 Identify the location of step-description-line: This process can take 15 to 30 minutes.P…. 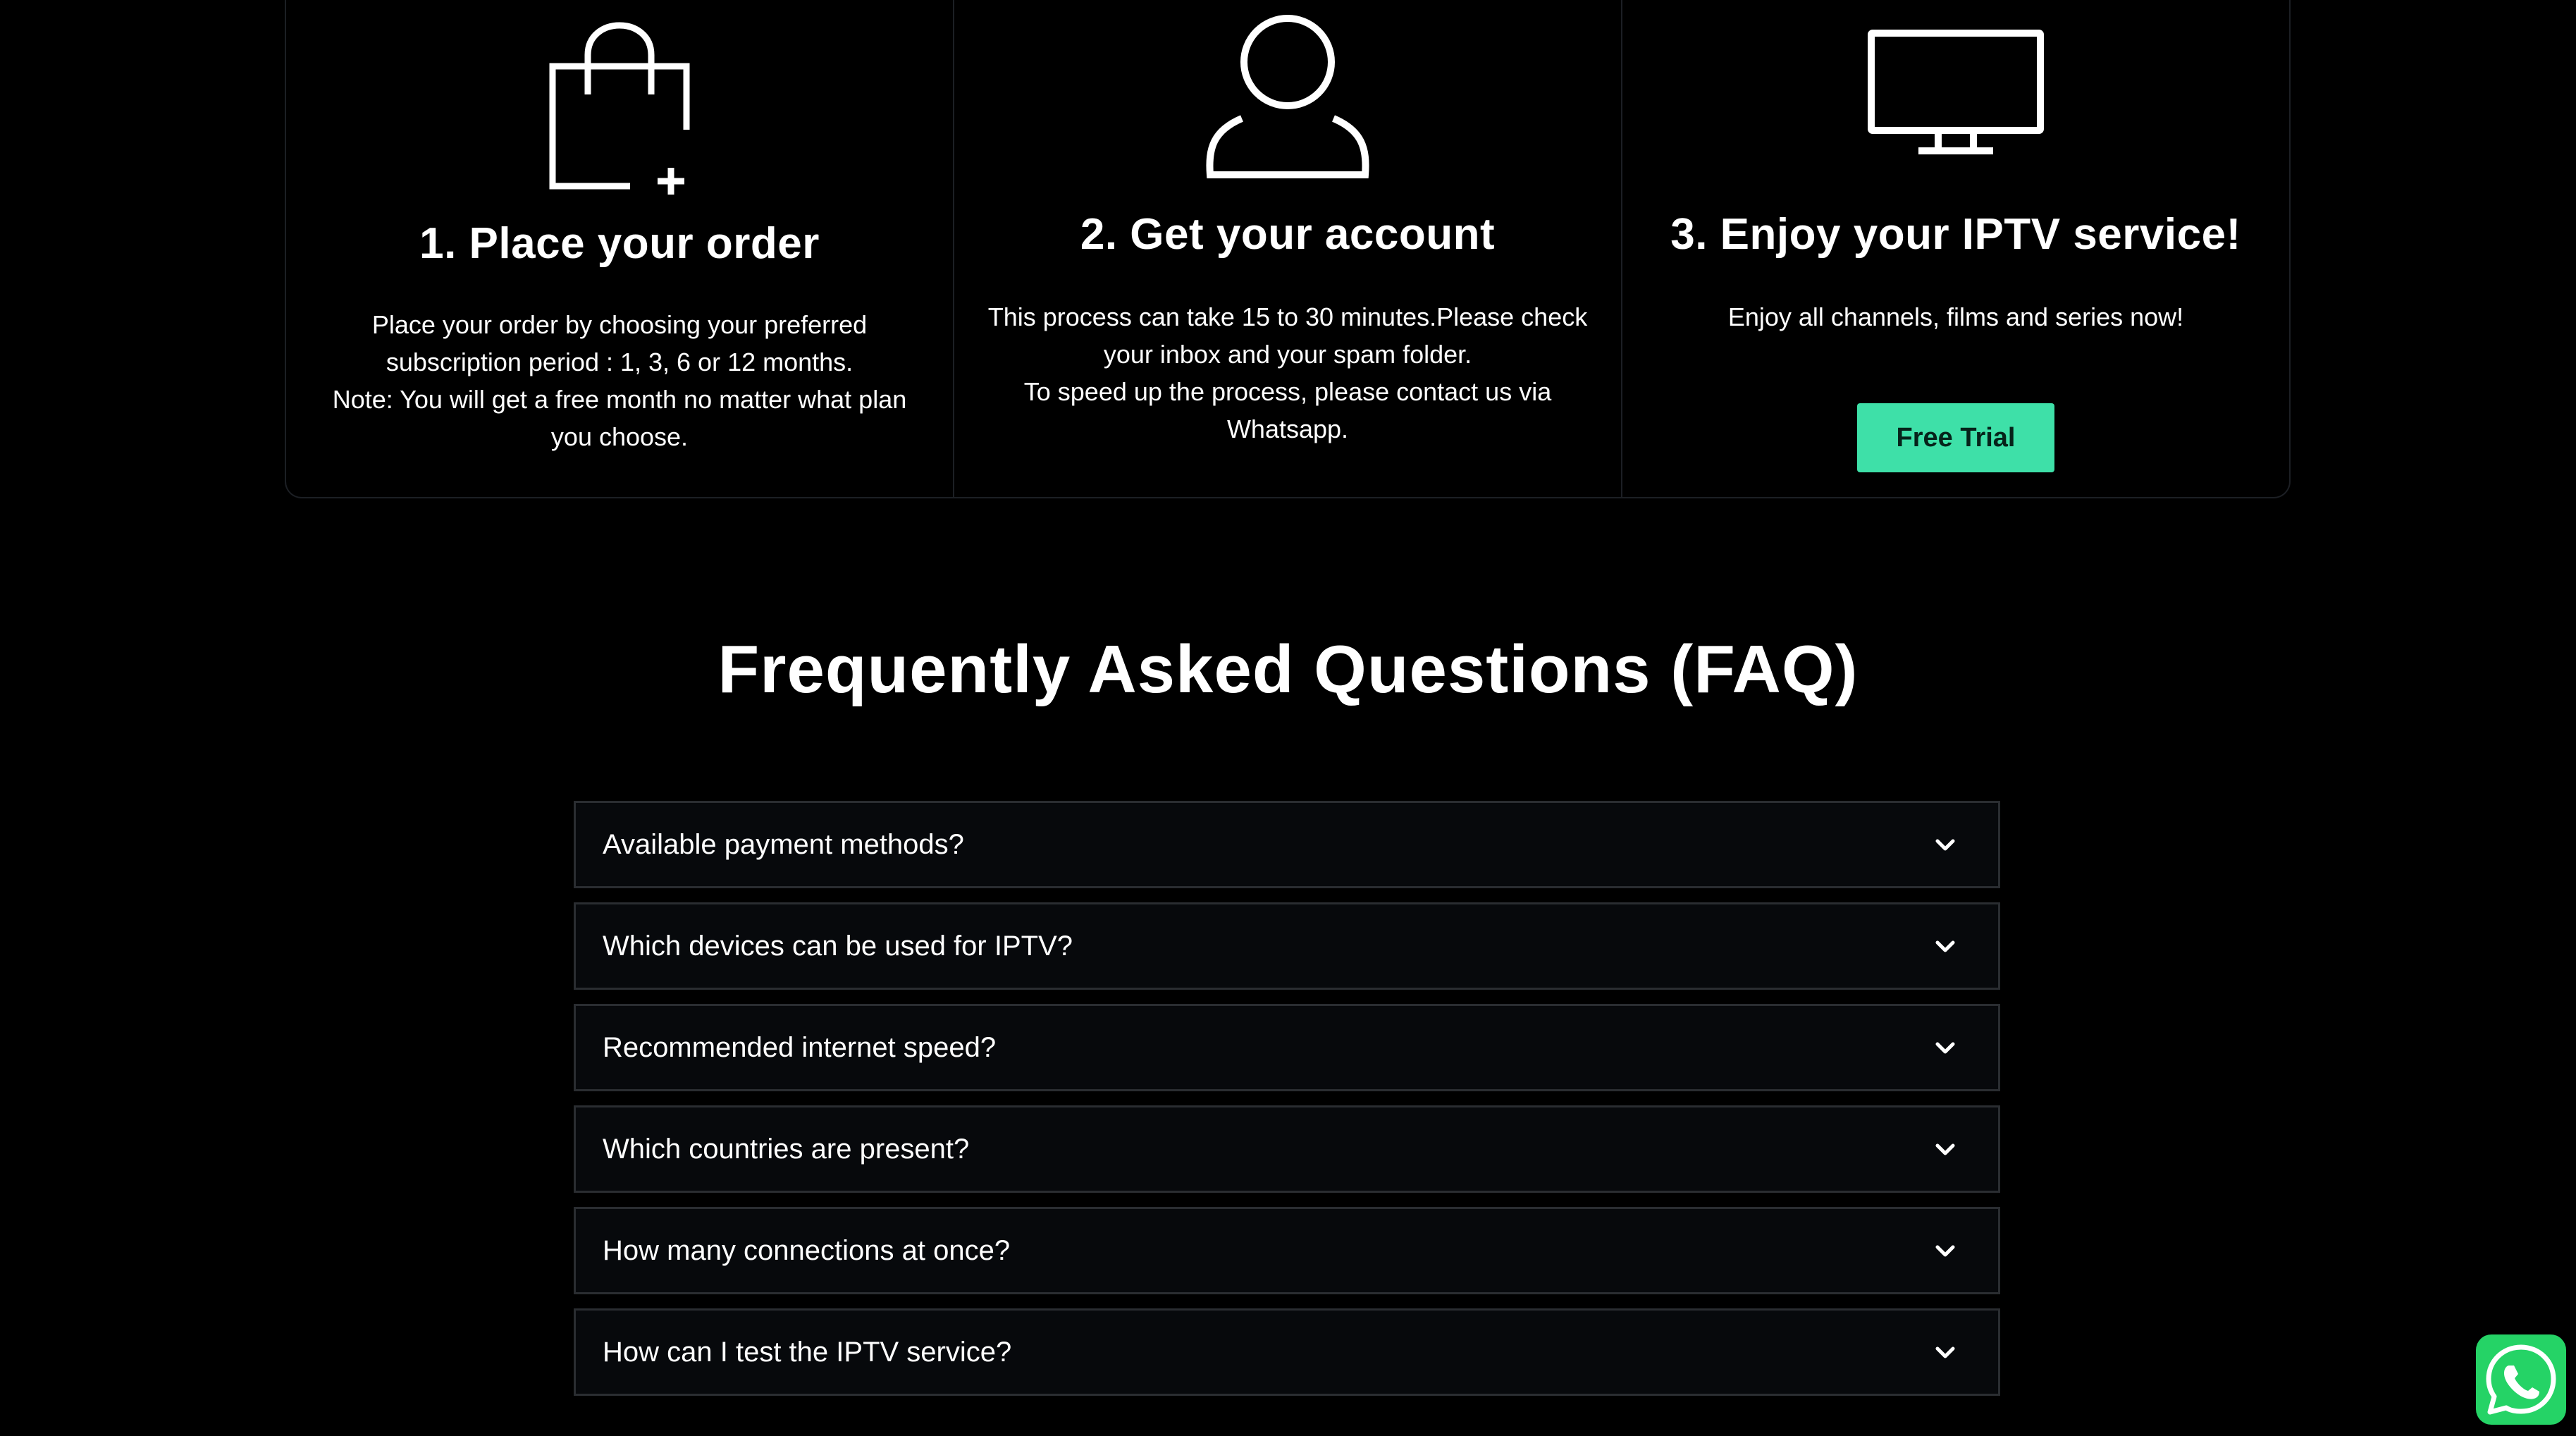
(1287, 335).